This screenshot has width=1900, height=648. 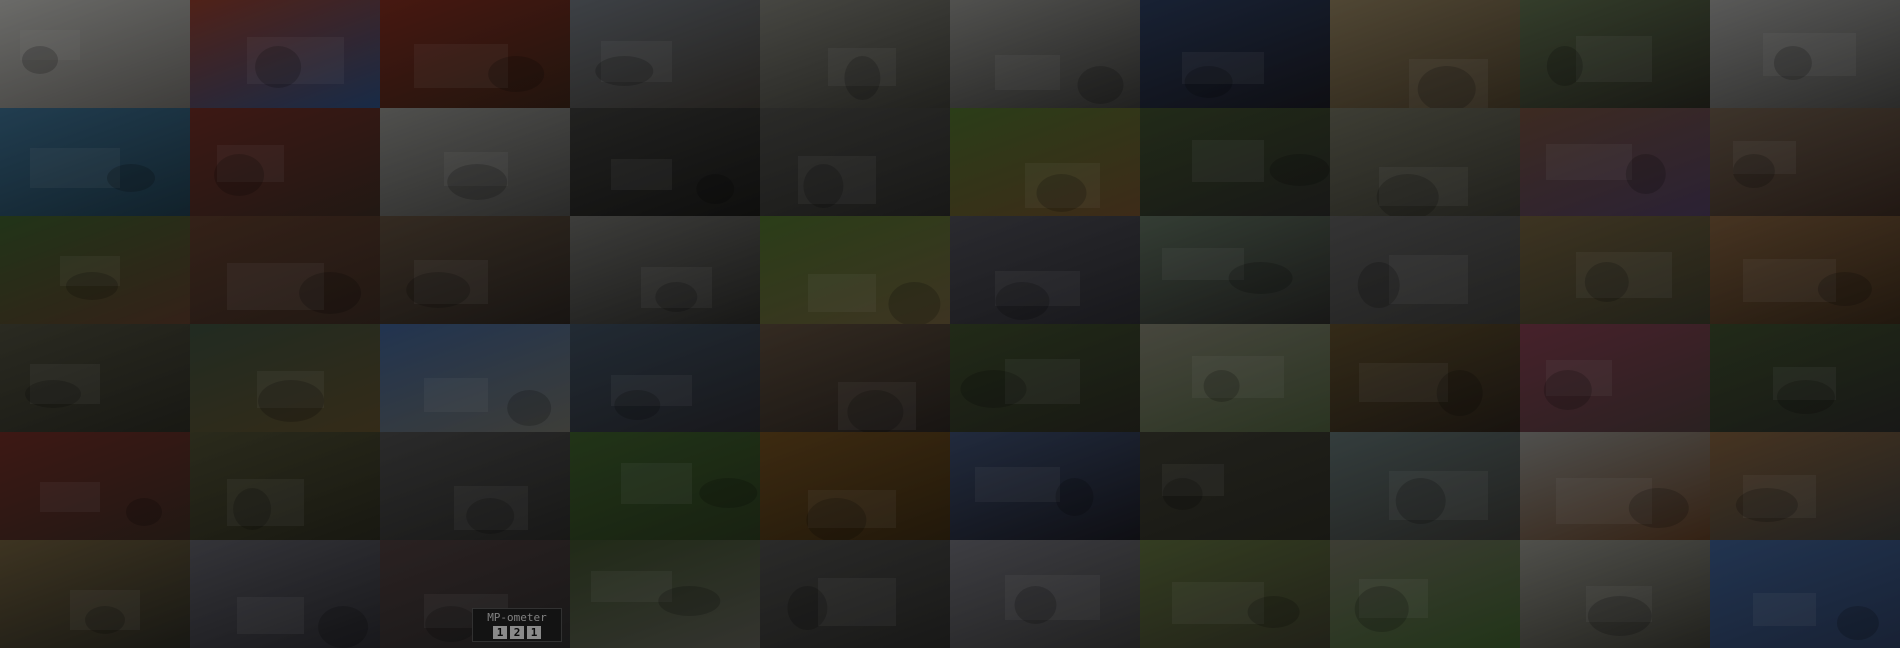 I want to click on mosaic-tile-temple-interior-red, so click(x=475, y=54).